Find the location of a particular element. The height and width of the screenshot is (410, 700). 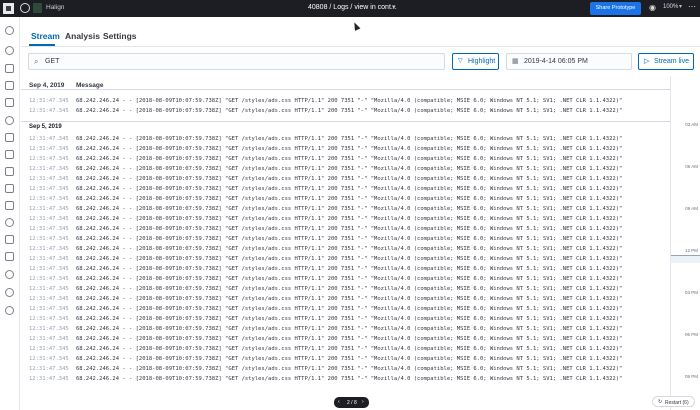

stream-live-button: ▷ Stream live is located at coordinates (666, 61).